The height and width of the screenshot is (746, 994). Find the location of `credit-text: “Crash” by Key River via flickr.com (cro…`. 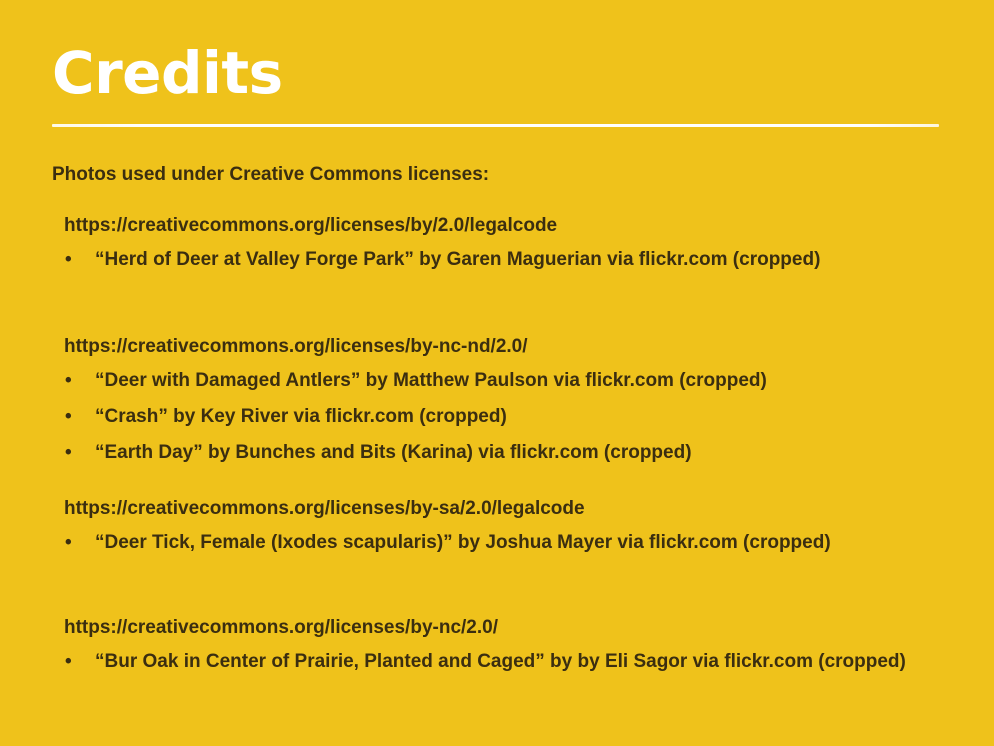

credit-text: “Crash” by Key River via flickr.com (cro… is located at coordinates (301, 416).